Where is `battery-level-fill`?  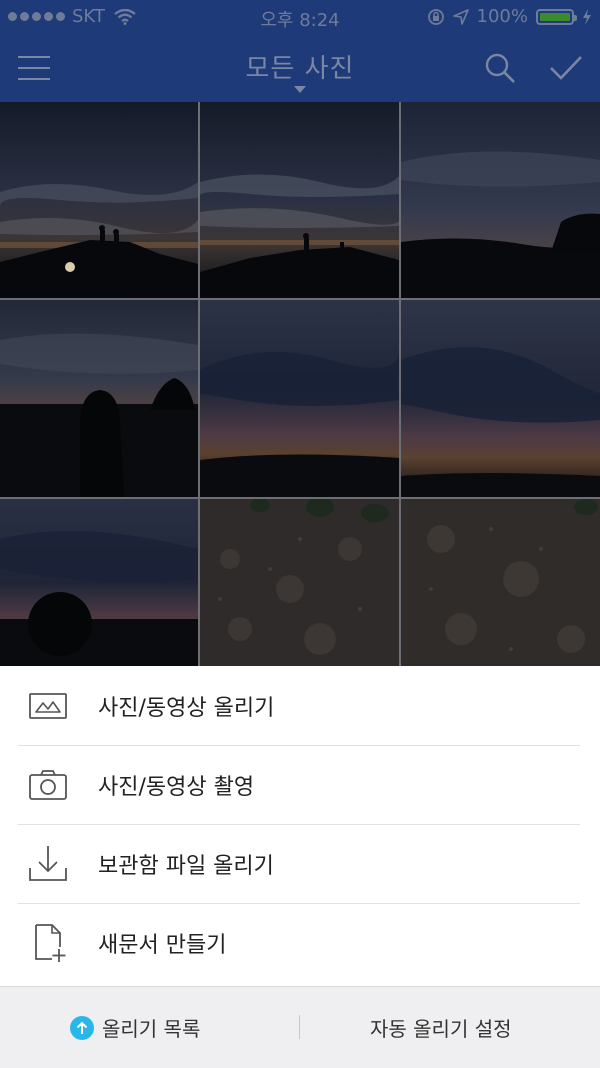 battery-level-fill is located at coordinates (555, 16).